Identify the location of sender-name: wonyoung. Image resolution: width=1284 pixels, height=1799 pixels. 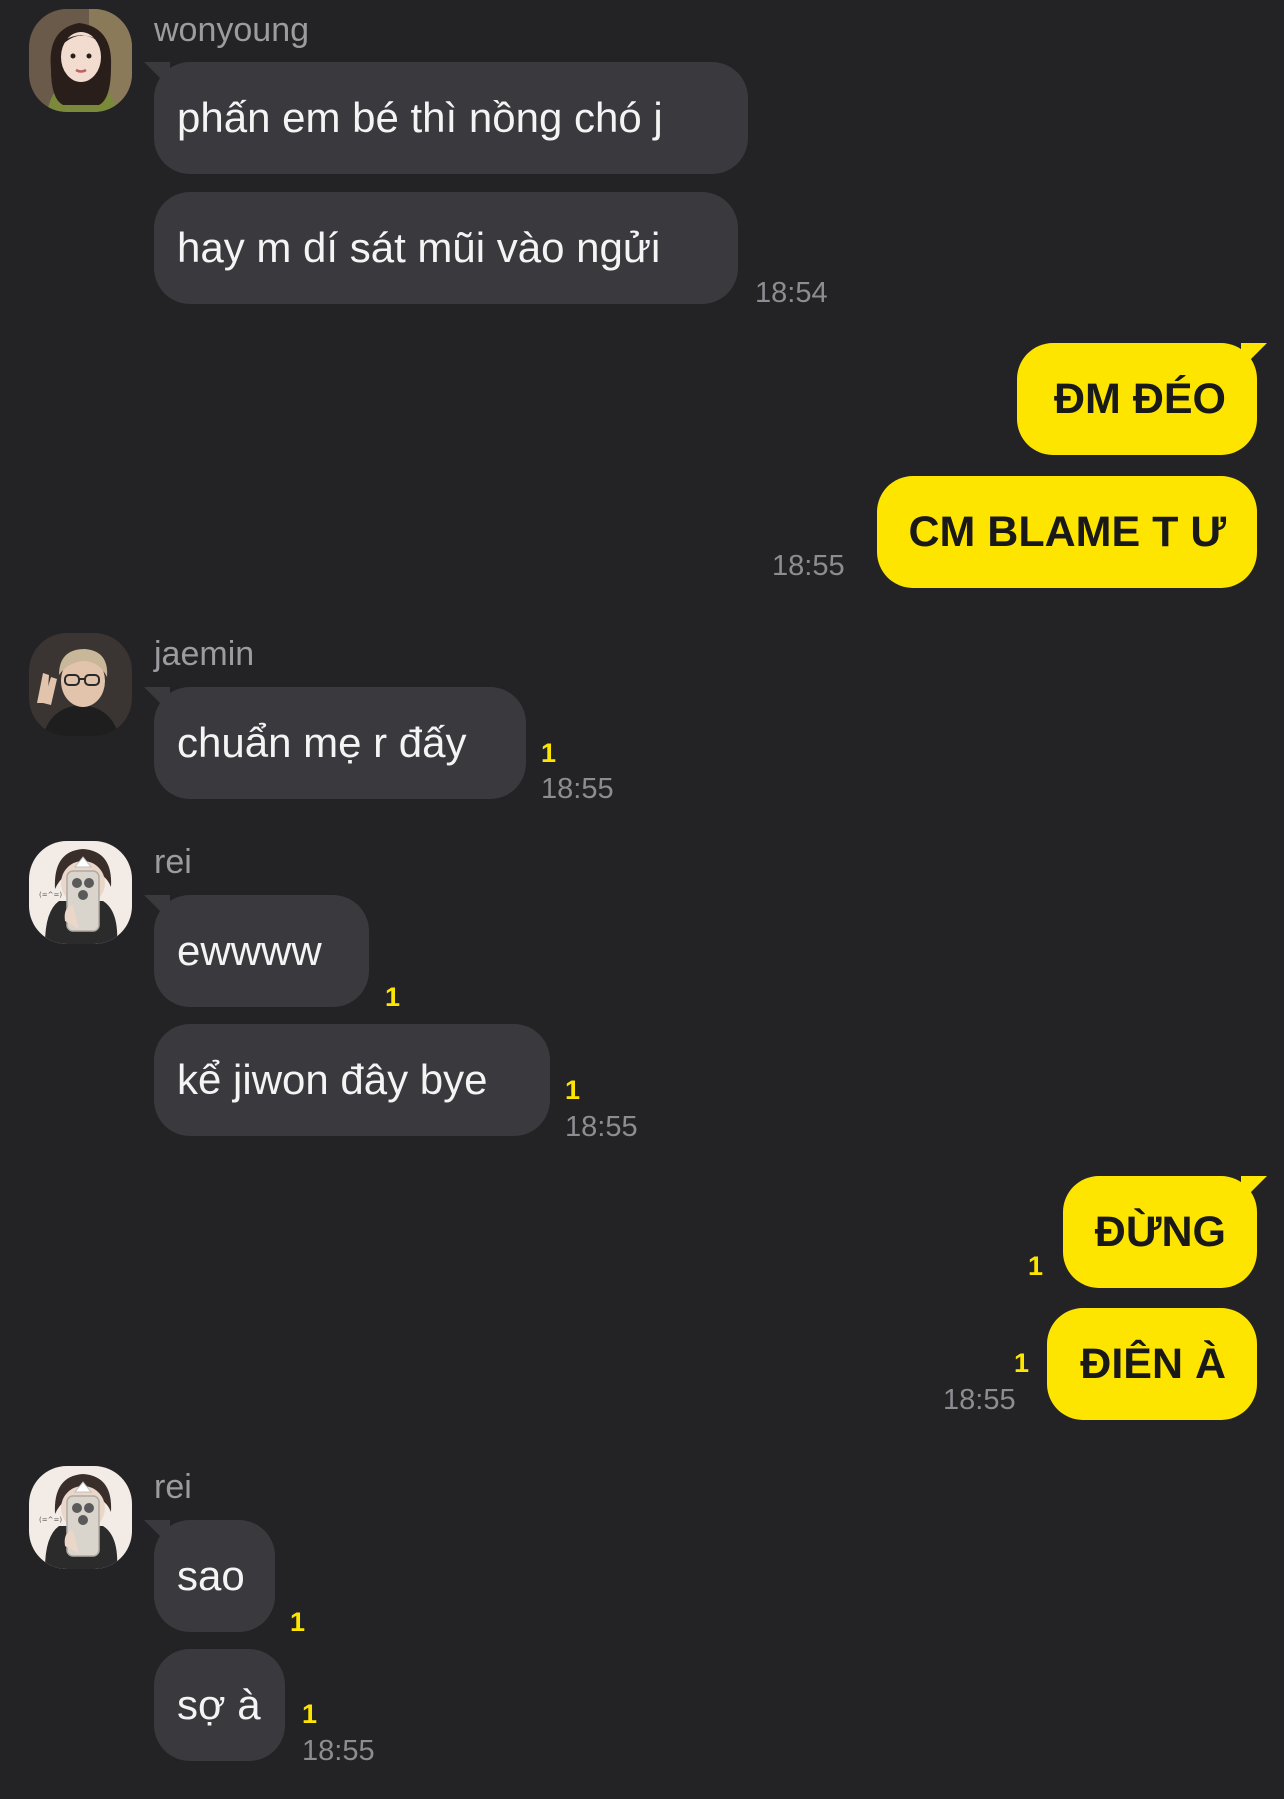
(232, 30).